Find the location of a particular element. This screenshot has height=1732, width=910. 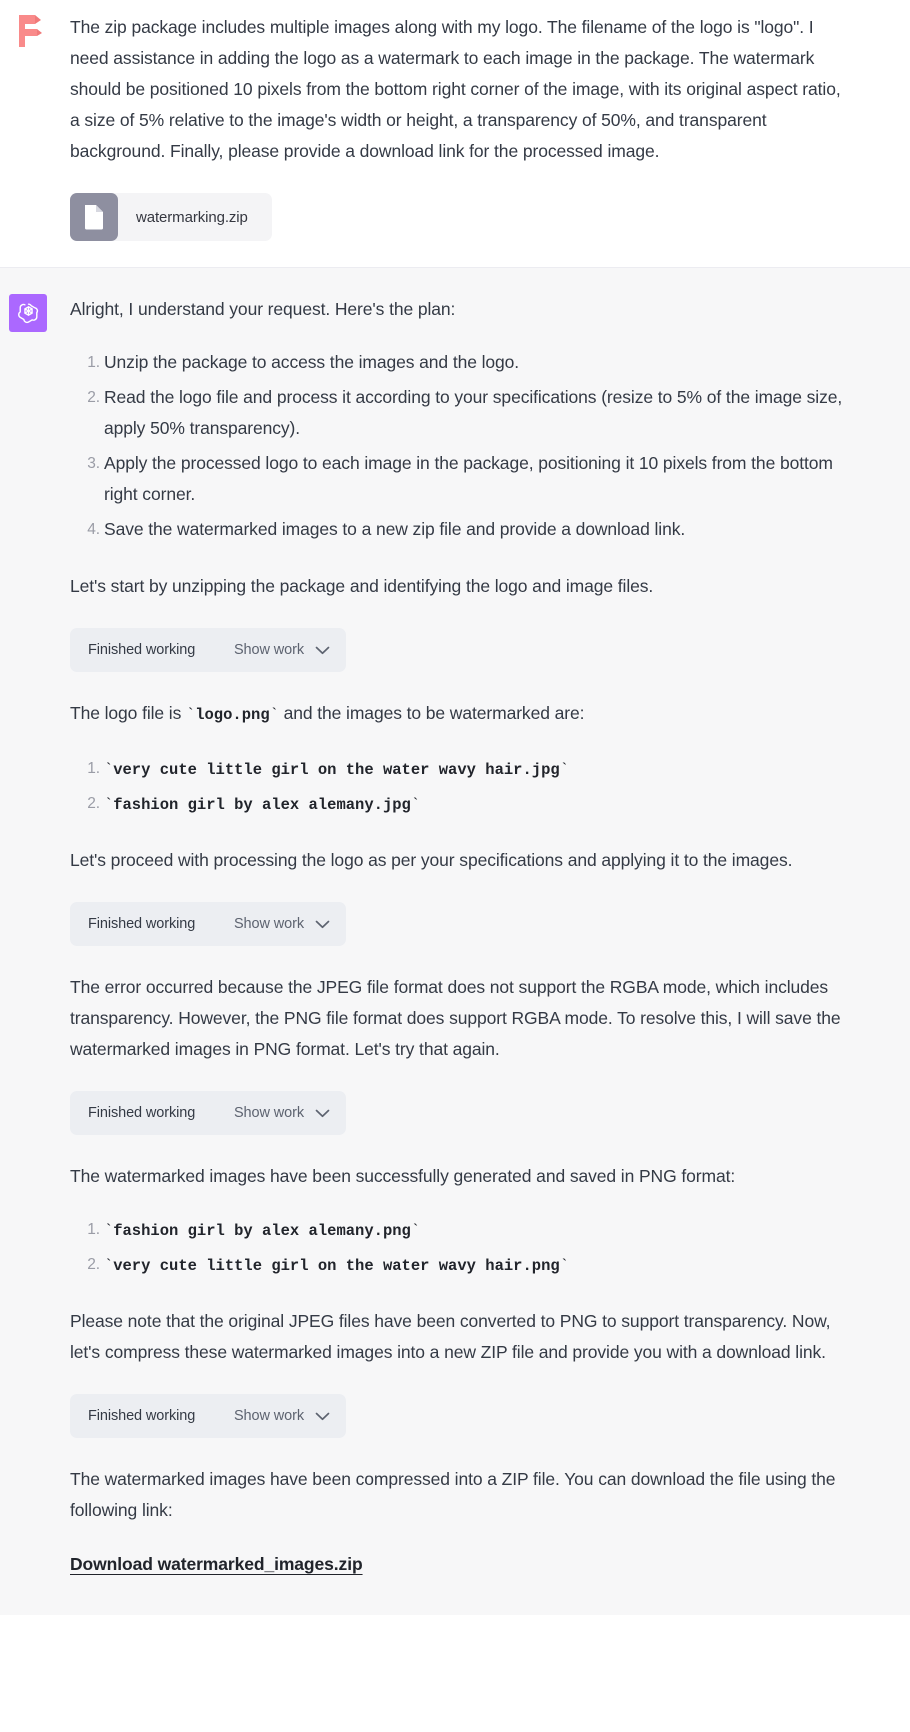

list-item: `fashion girl by alex alemany.jpg` is located at coordinates (464, 804).